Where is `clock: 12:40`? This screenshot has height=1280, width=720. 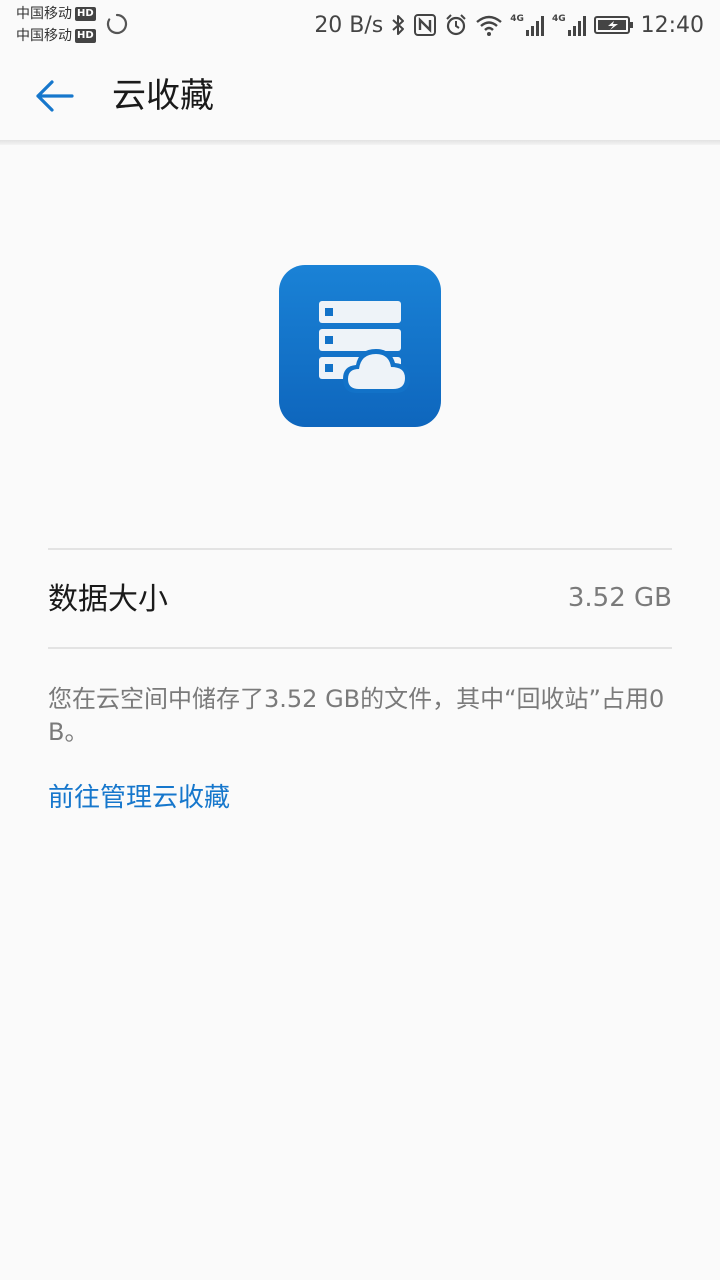 clock: 12:40 is located at coordinates (672, 25).